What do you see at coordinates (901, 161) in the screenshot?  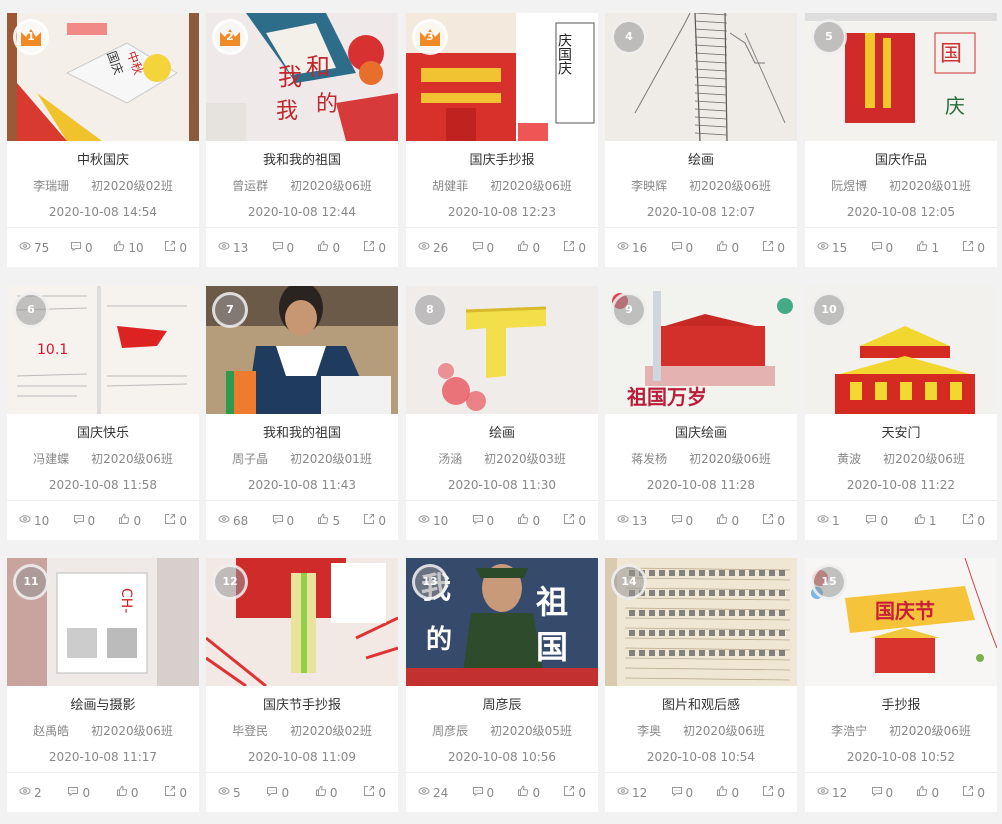 I see `work-title: 国庆作品` at bounding box center [901, 161].